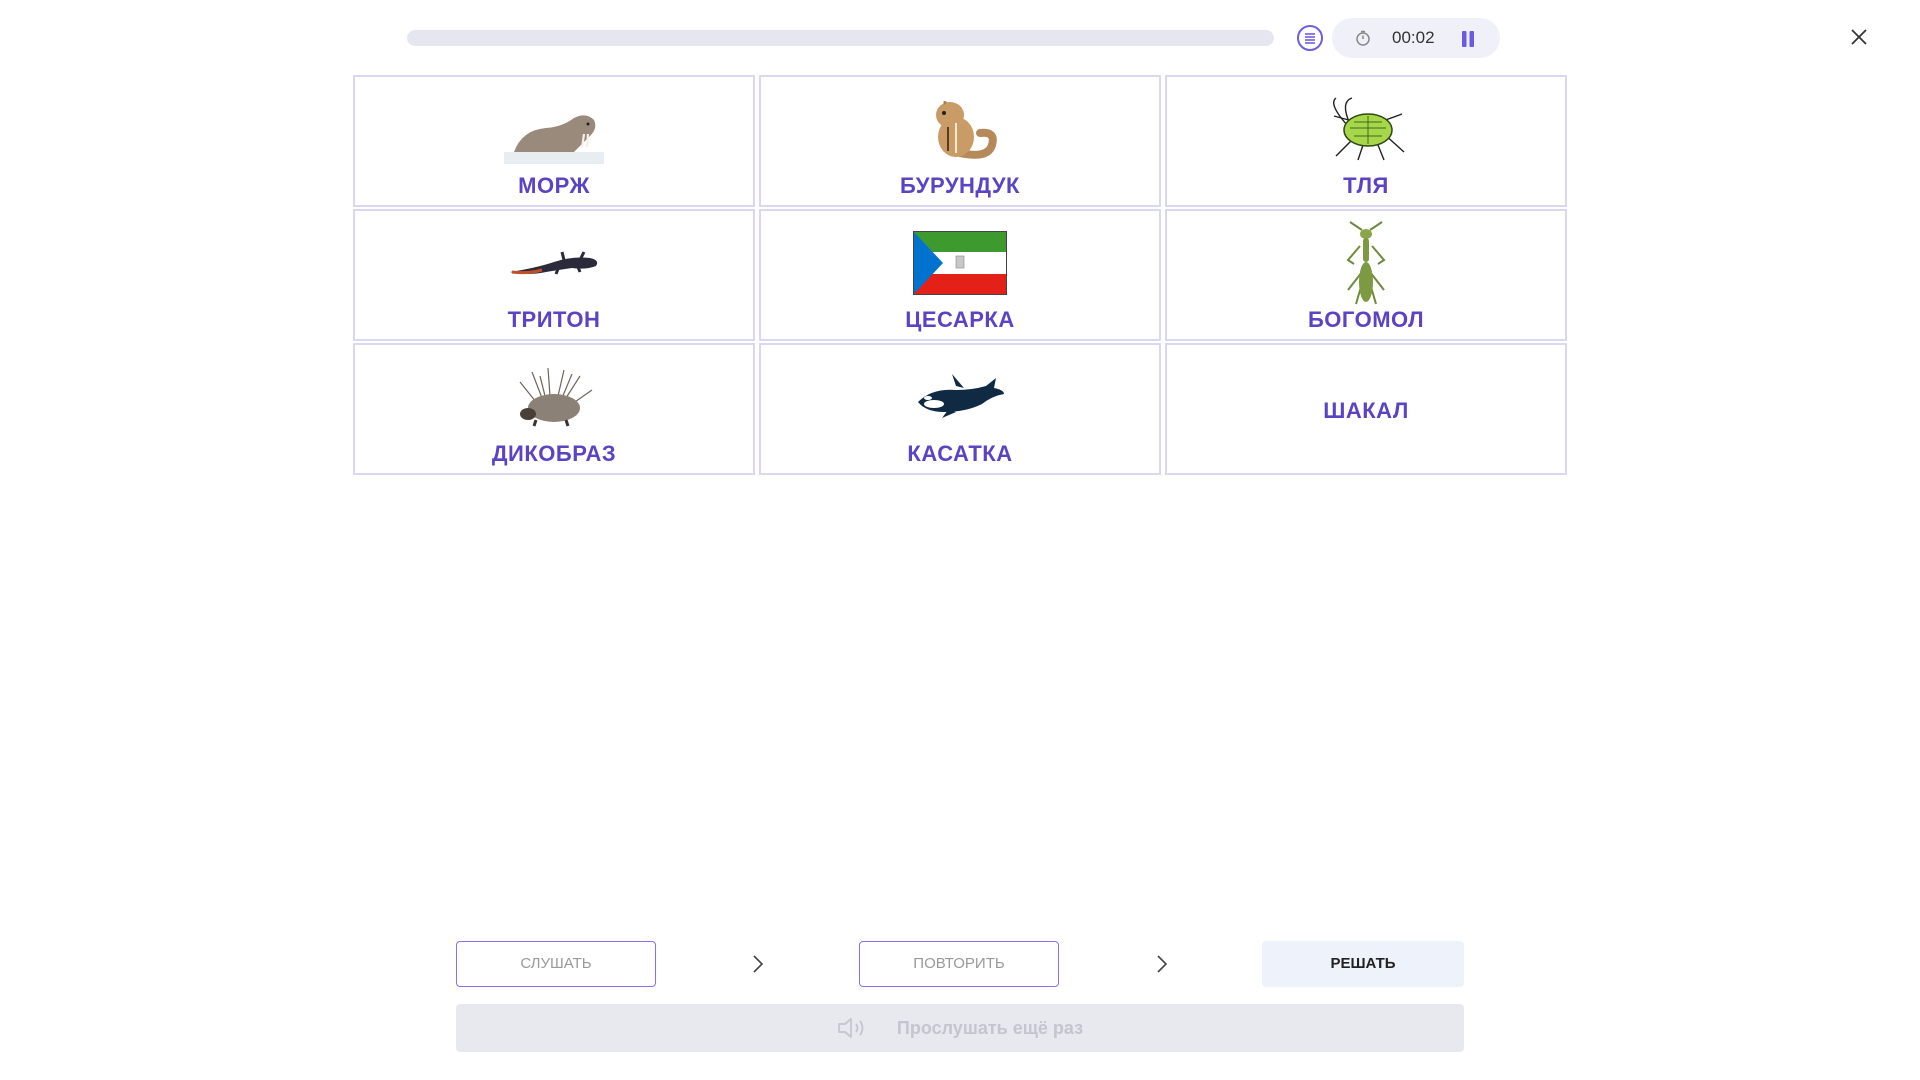  What do you see at coordinates (1363, 38) in the screenshot?
I see `stopwatch-icon` at bounding box center [1363, 38].